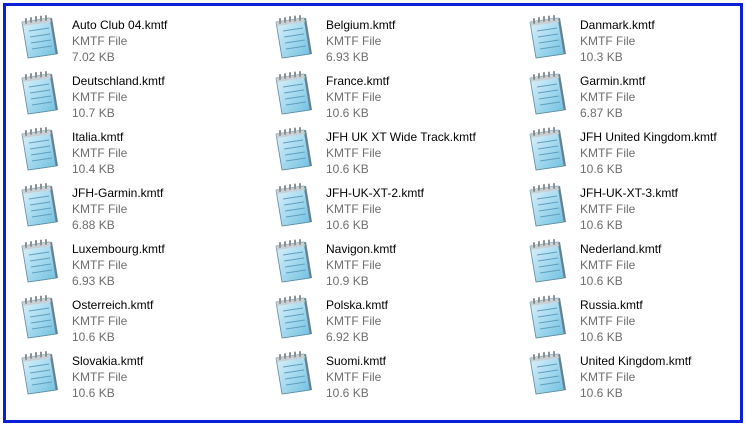 The width and height of the screenshot is (746, 426). What do you see at coordinates (611, 305) in the screenshot?
I see `file-name: Russia.kmtf` at bounding box center [611, 305].